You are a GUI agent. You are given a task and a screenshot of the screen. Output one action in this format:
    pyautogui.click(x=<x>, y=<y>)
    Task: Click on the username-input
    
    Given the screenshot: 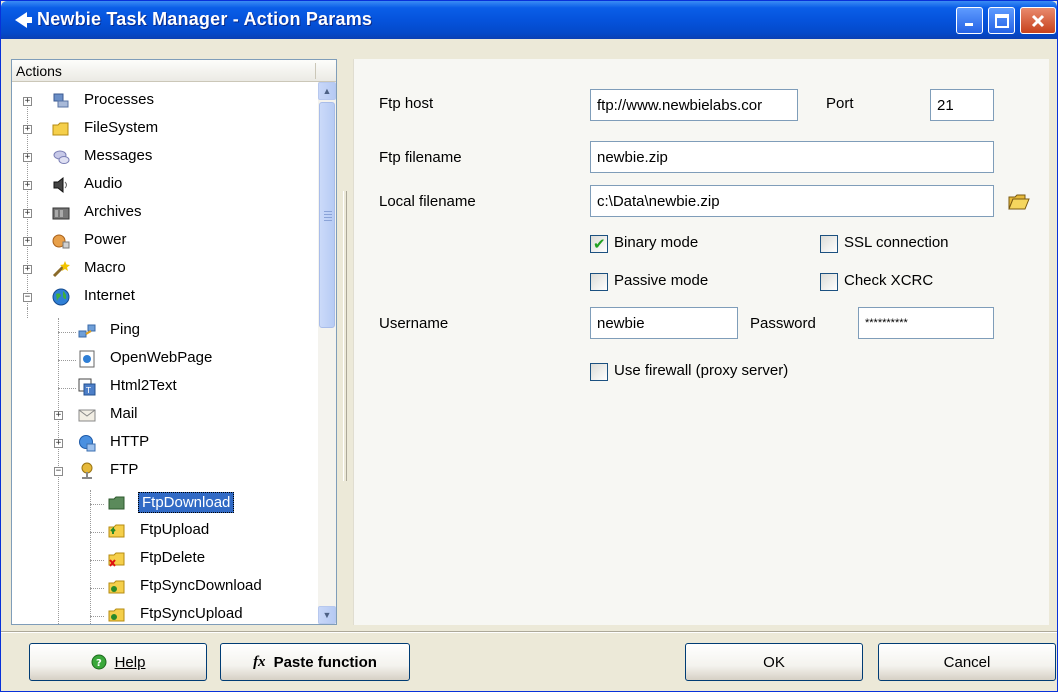 What is the action you would take?
    pyautogui.click(x=664, y=323)
    